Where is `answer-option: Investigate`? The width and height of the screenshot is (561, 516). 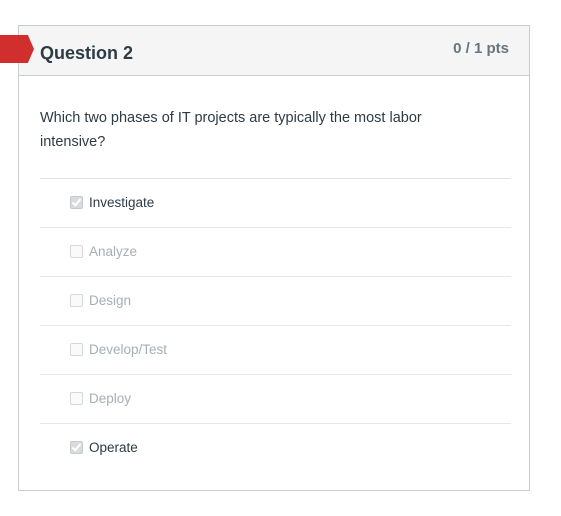 answer-option: Investigate is located at coordinates (275, 203).